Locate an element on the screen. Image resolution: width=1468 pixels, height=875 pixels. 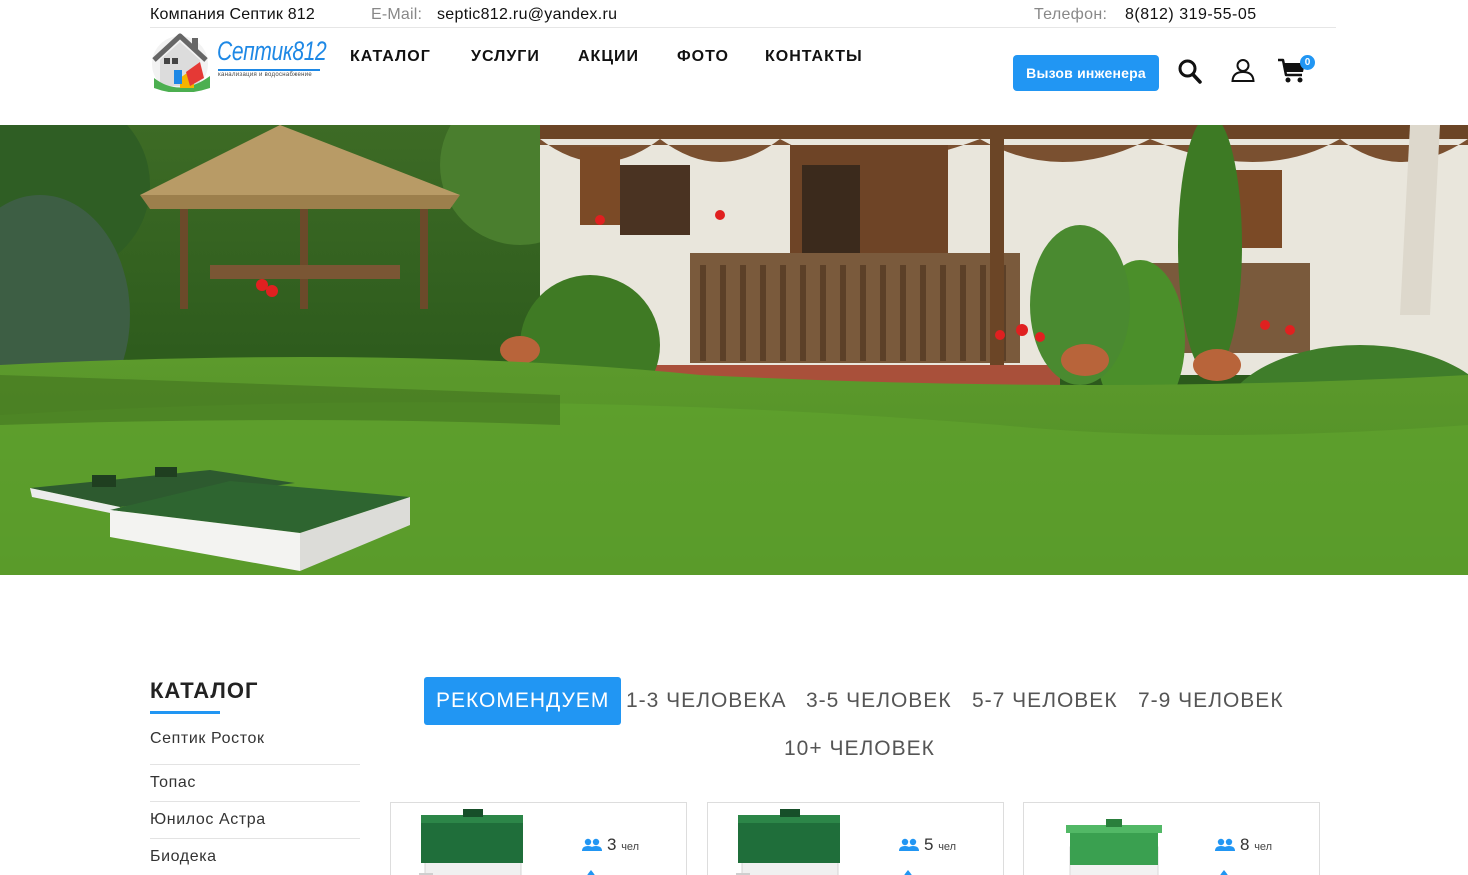
email-label: E-Mail: is located at coordinates (397, 14).